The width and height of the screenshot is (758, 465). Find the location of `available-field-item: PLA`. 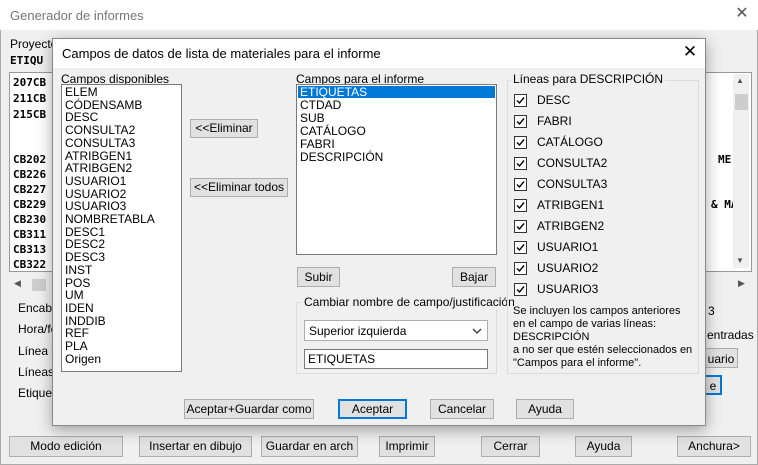

available-field-item: PLA is located at coordinates (76, 346).